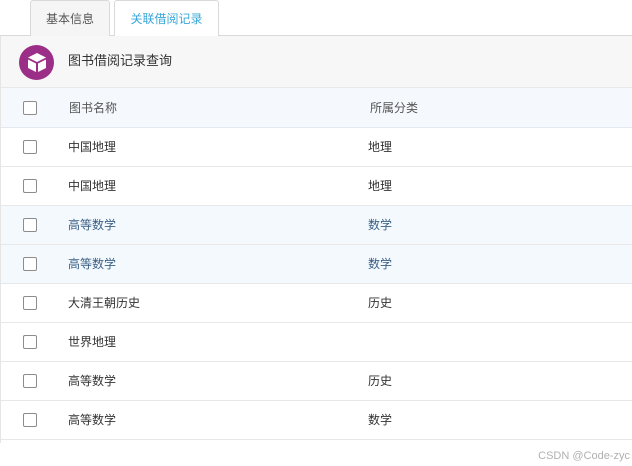 The image size is (632, 466). What do you see at coordinates (166, 18) in the screenshot?
I see `tab-borrow-records: 关联借阅记录` at bounding box center [166, 18].